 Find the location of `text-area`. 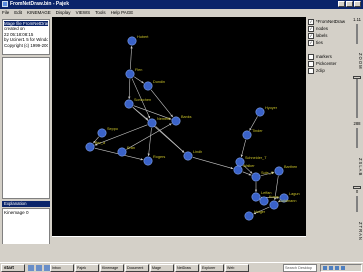

text-area is located at coordinates (26, 128).